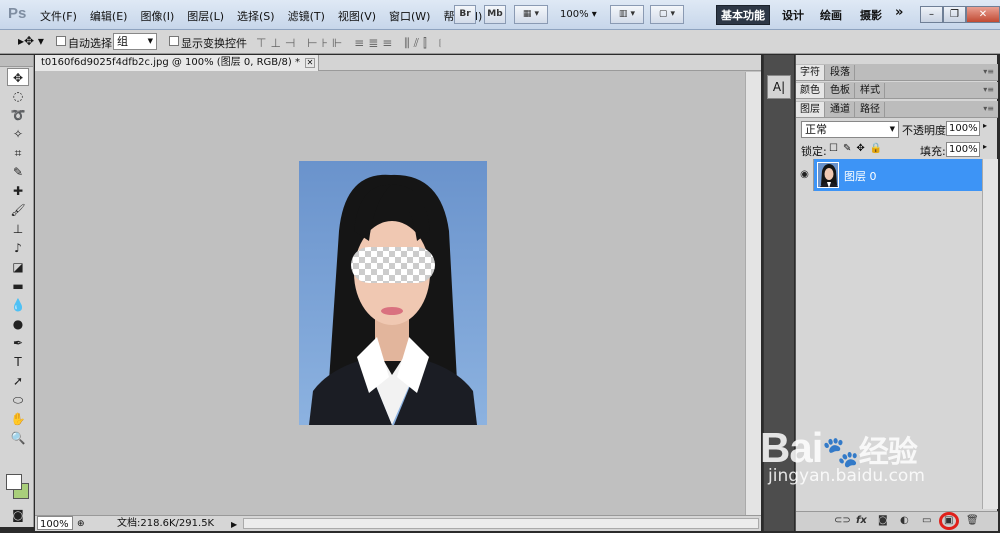 This screenshot has height=533, width=1000. What do you see at coordinates (174, 41) in the screenshot?
I see `show-transform-checkbox` at bounding box center [174, 41].